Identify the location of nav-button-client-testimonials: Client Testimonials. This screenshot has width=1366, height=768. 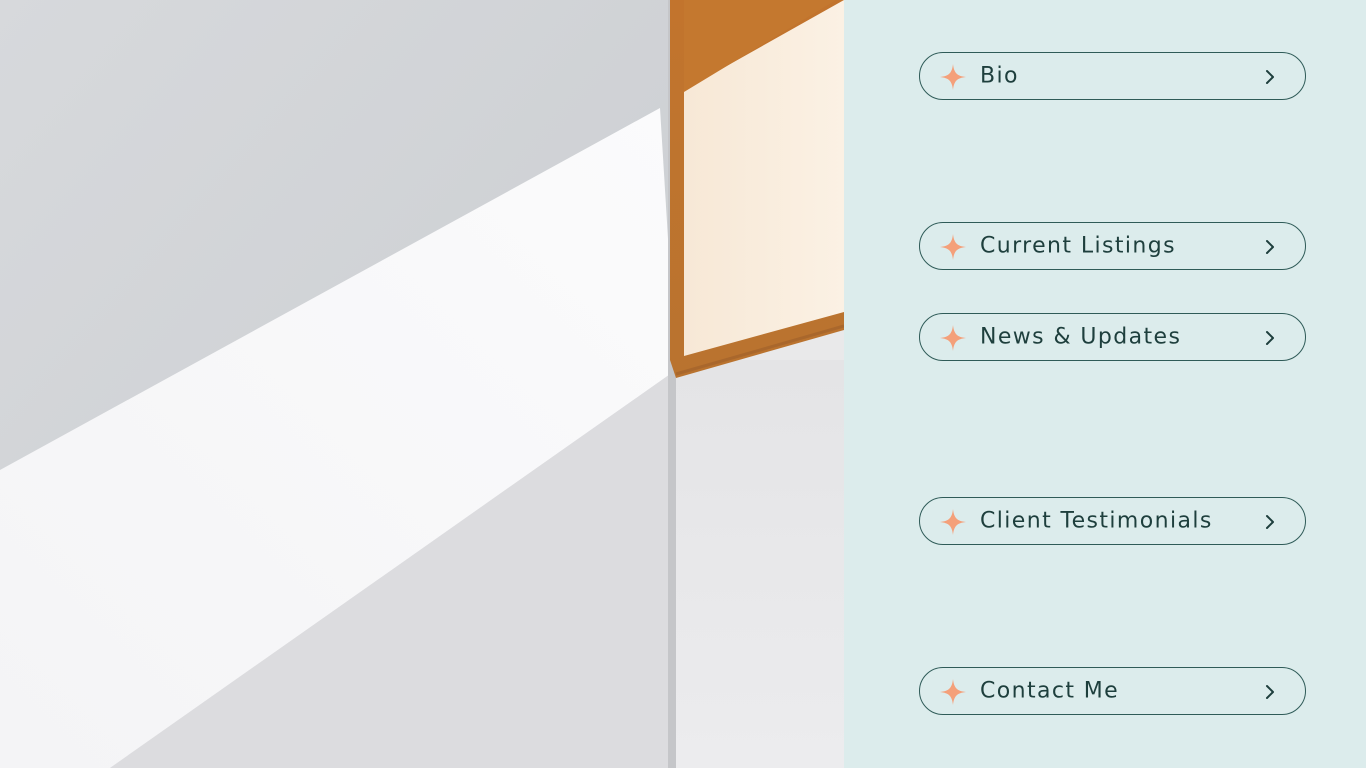
(1112, 521).